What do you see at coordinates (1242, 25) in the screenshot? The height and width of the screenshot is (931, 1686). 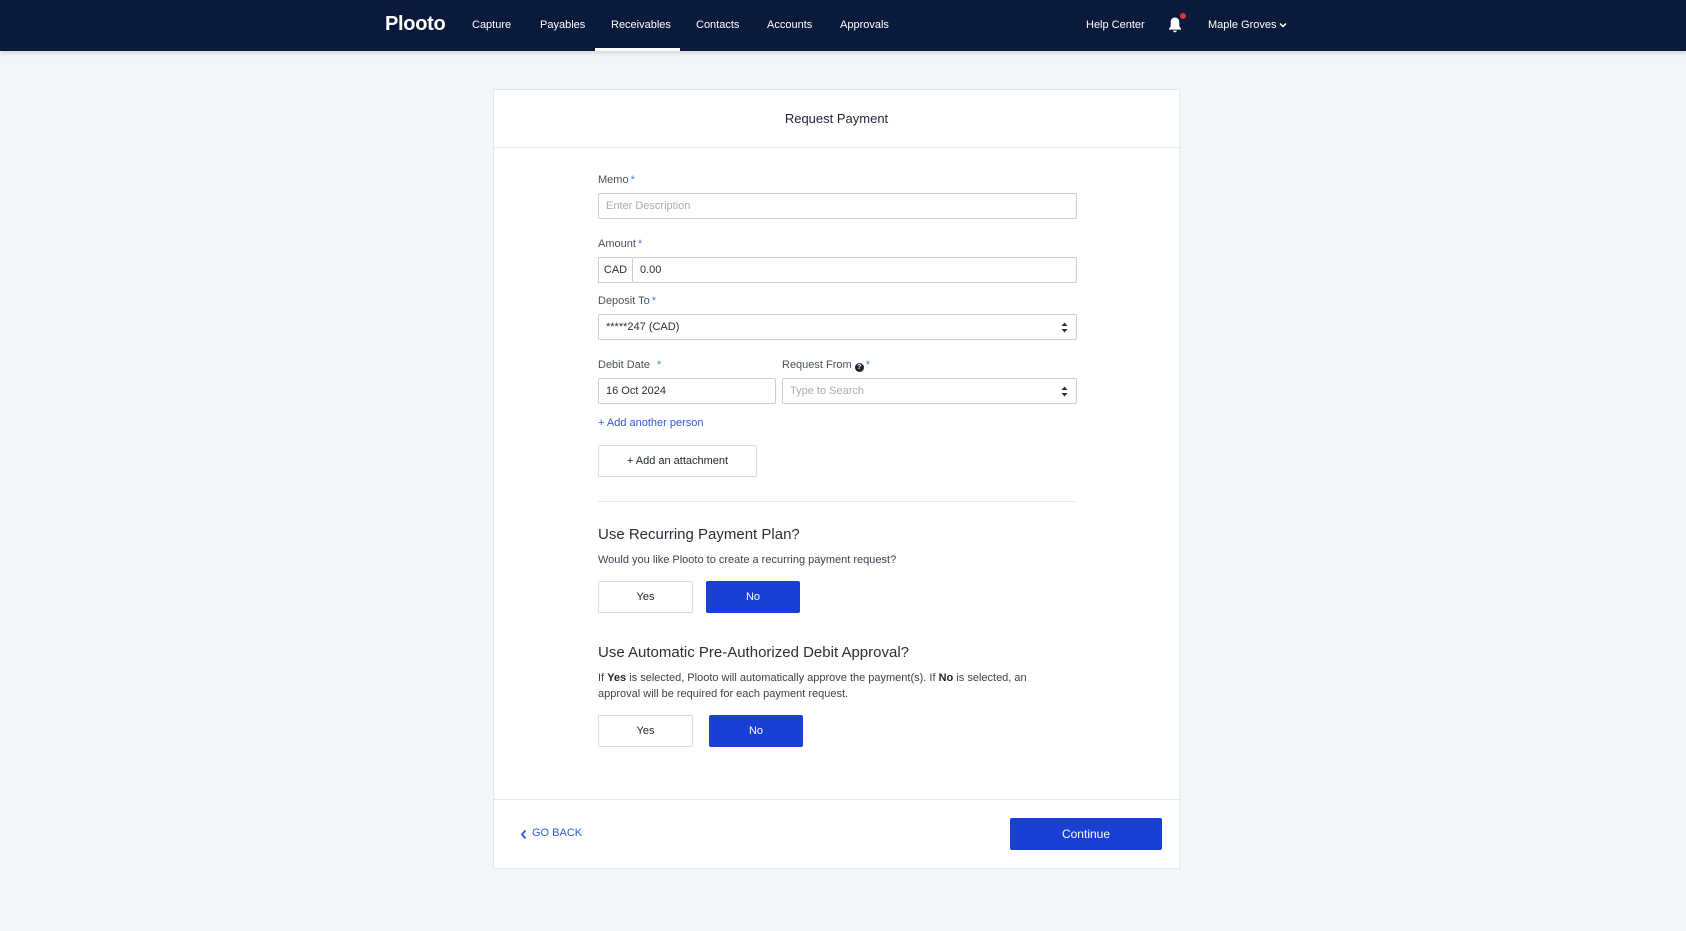 I see `user-menu: Maple Groves` at bounding box center [1242, 25].